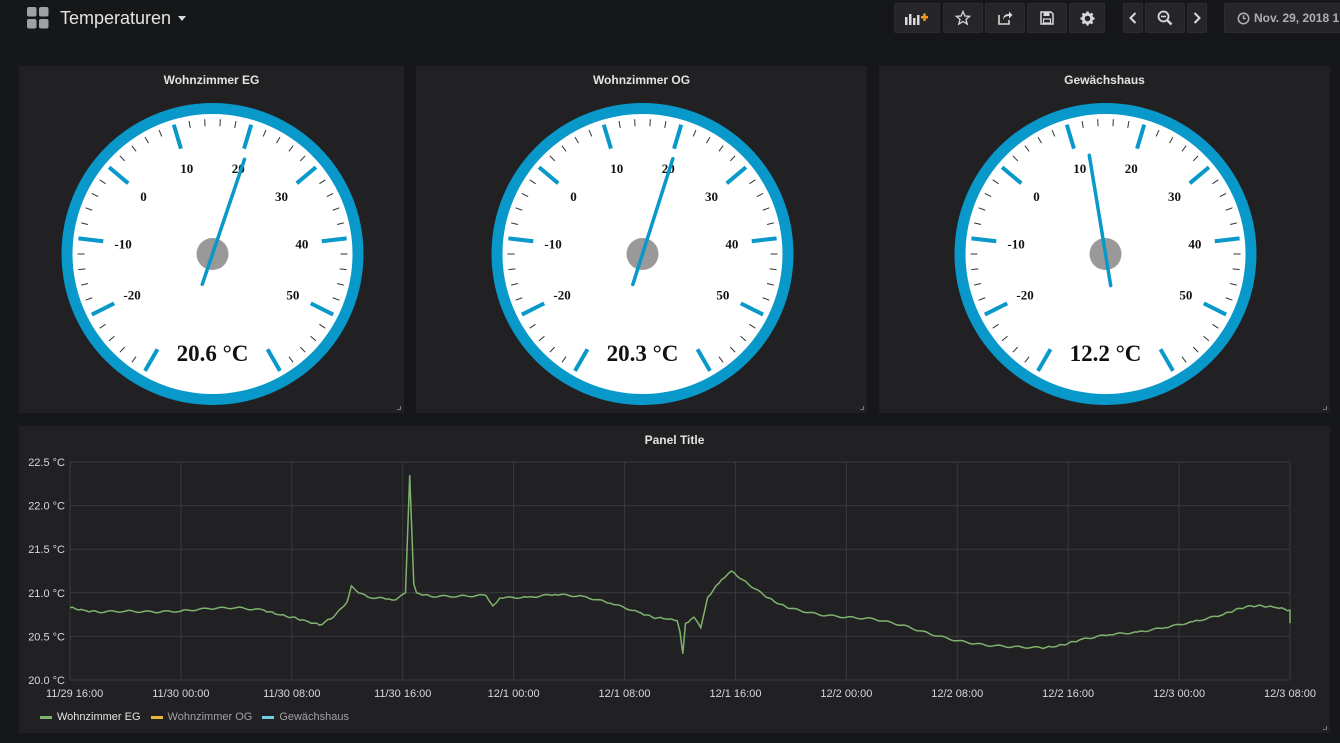  I want to click on y-tick-label: 21.0 °C, so click(46, 594).